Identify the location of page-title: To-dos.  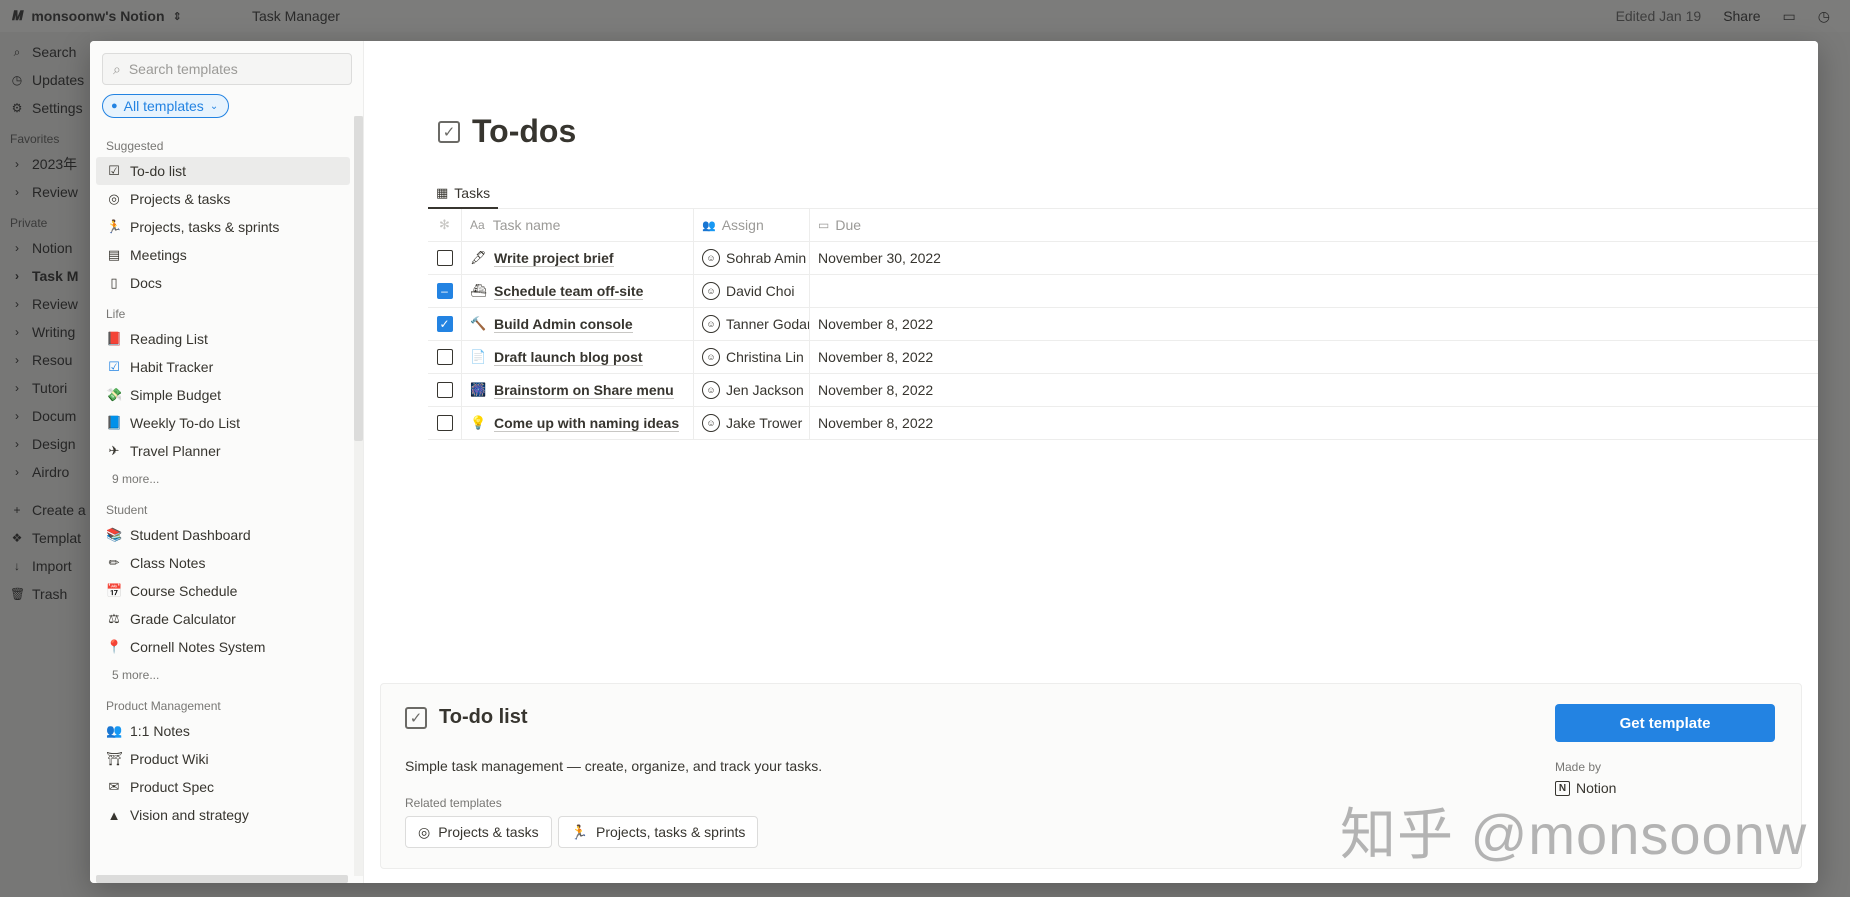
(524, 131).